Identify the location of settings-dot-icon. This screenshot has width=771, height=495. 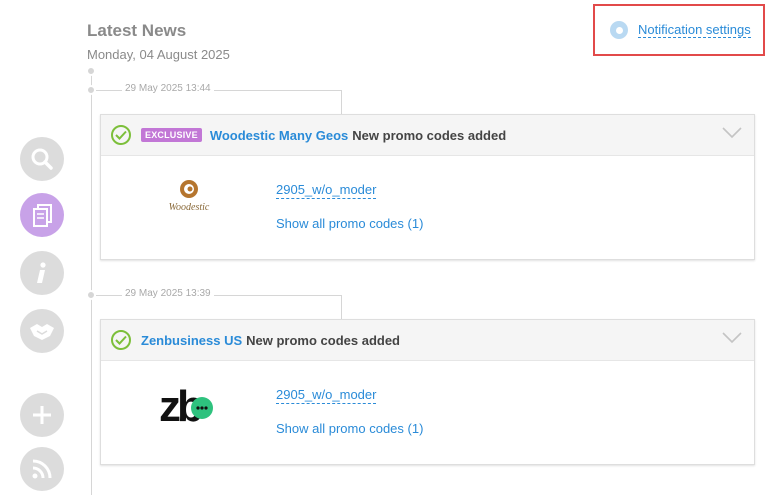
(619, 30).